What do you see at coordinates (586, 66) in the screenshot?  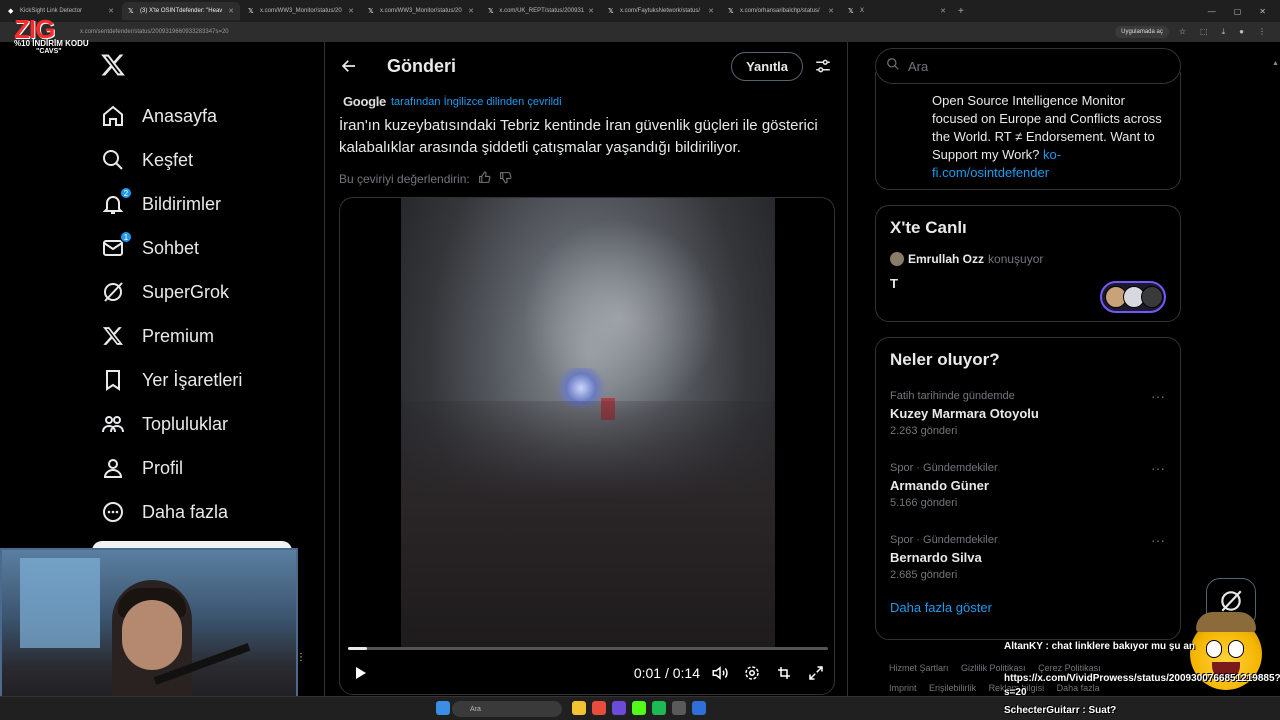 I see `post-header: Gönderi Yanıtla` at bounding box center [586, 66].